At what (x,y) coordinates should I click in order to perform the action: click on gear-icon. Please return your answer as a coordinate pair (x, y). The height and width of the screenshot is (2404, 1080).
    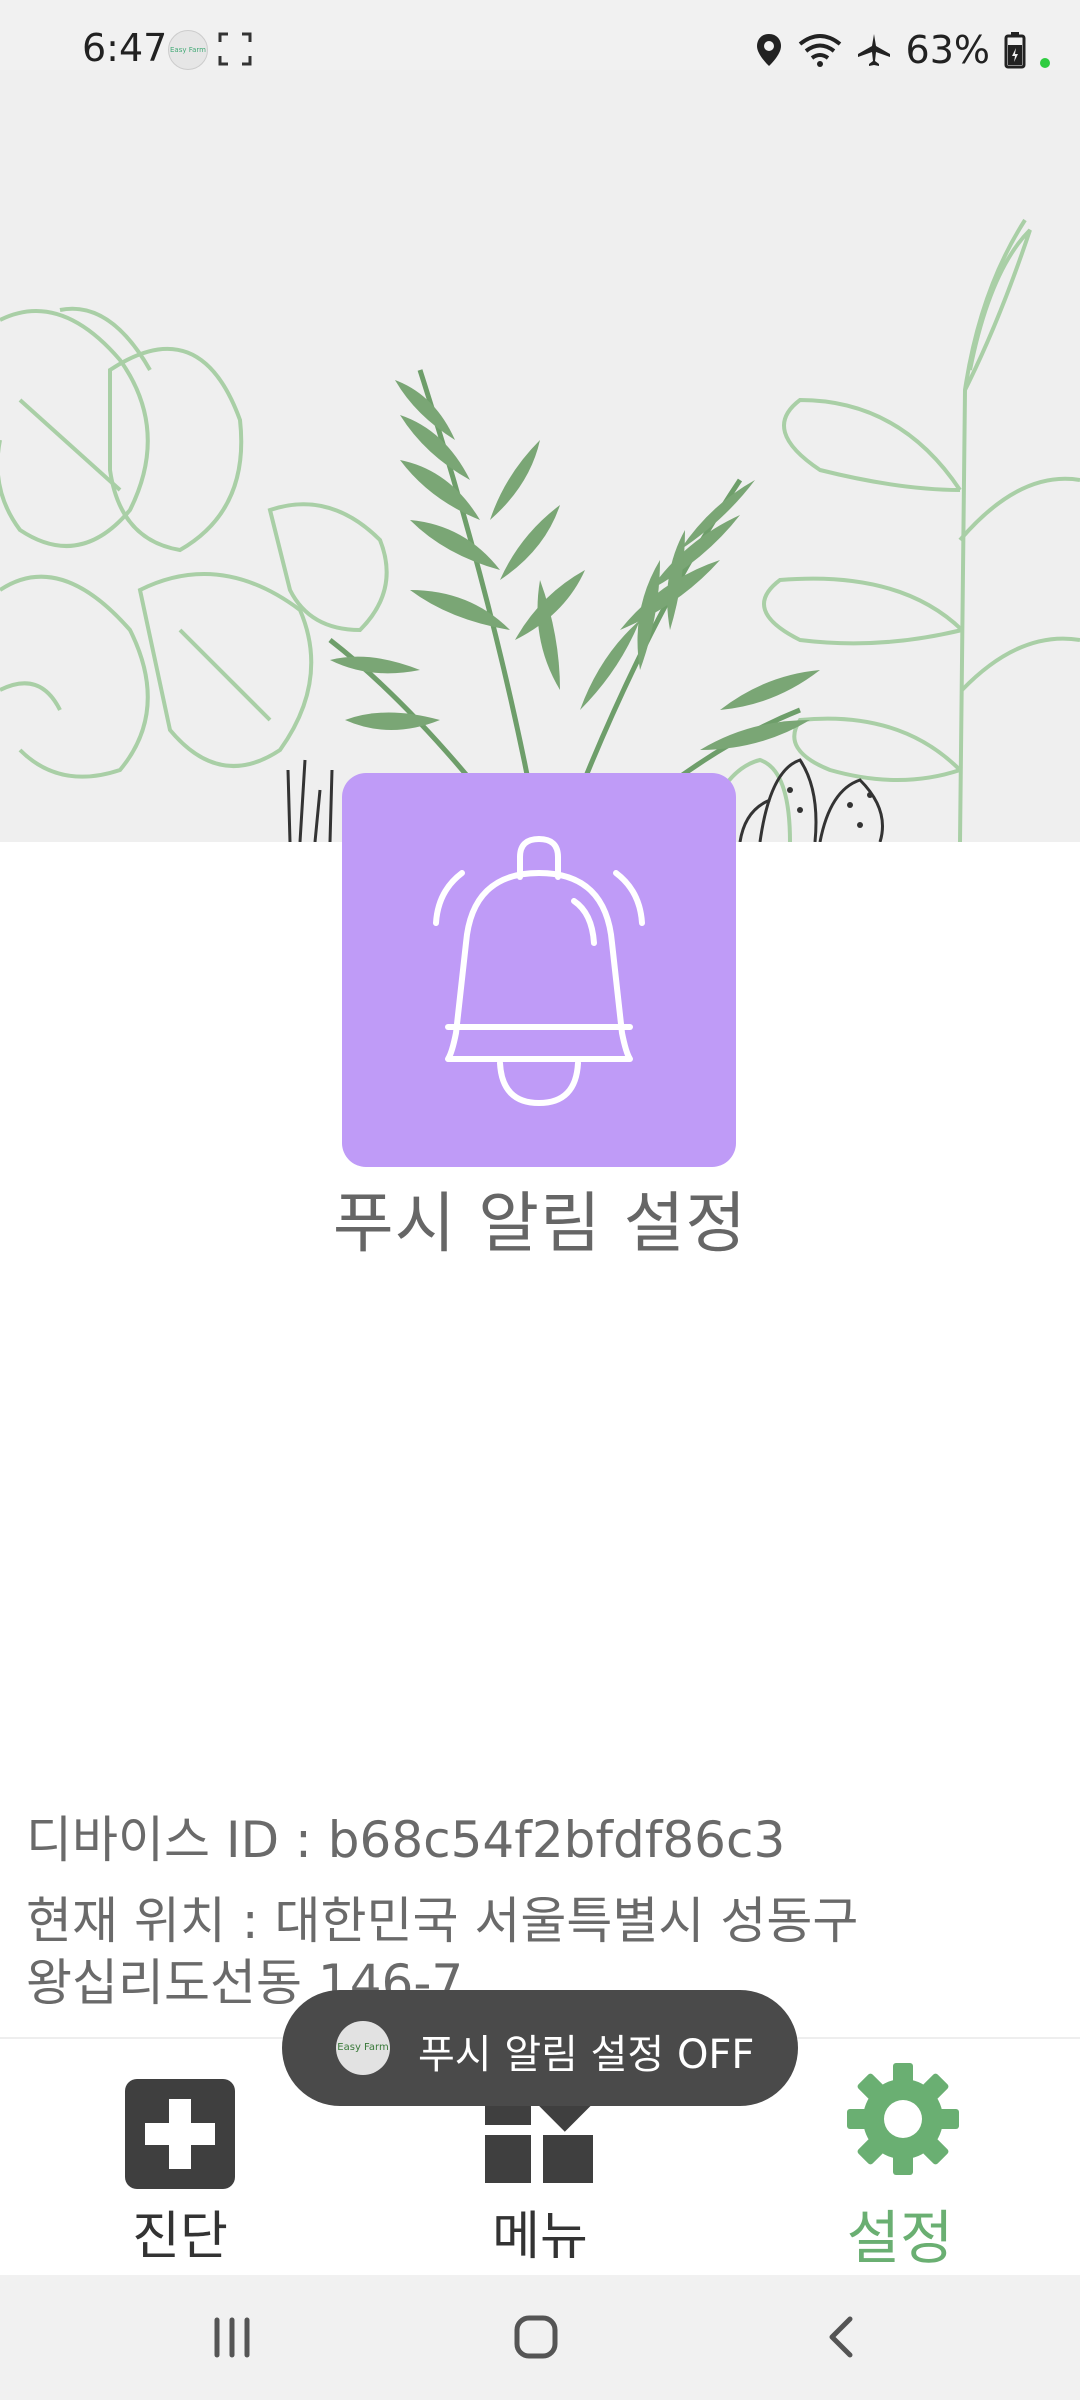
    Looking at the image, I should click on (903, 2119).